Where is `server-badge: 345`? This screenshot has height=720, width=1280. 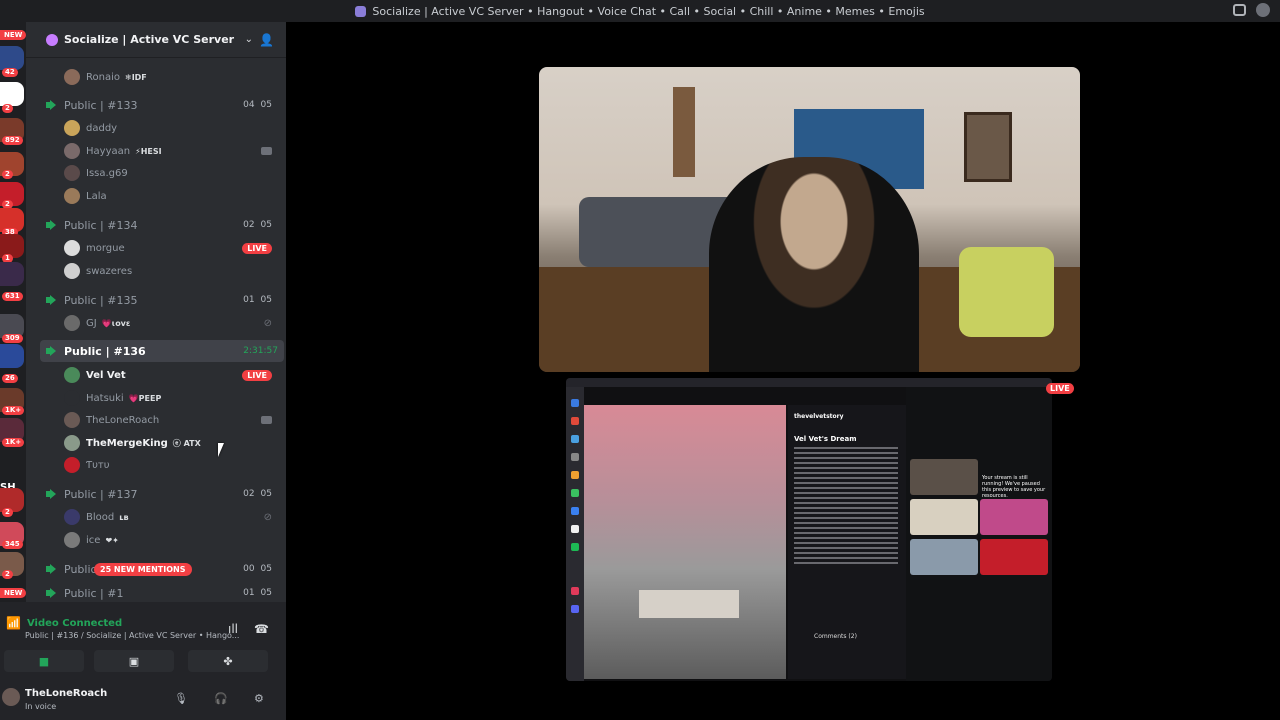 server-badge: 345 is located at coordinates (12, 544).